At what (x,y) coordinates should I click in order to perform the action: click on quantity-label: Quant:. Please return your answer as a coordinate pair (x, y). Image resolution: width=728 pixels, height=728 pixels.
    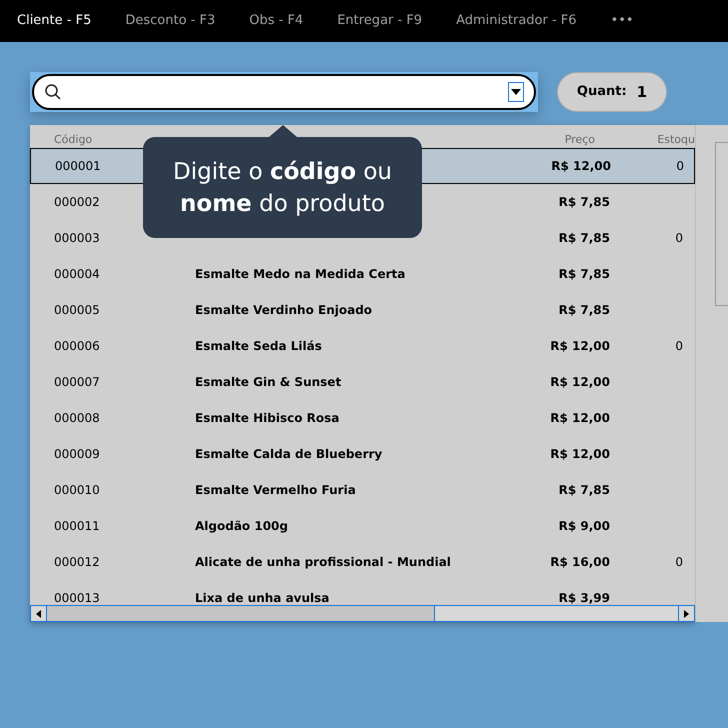
    Looking at the image, I should click on (601, 92).